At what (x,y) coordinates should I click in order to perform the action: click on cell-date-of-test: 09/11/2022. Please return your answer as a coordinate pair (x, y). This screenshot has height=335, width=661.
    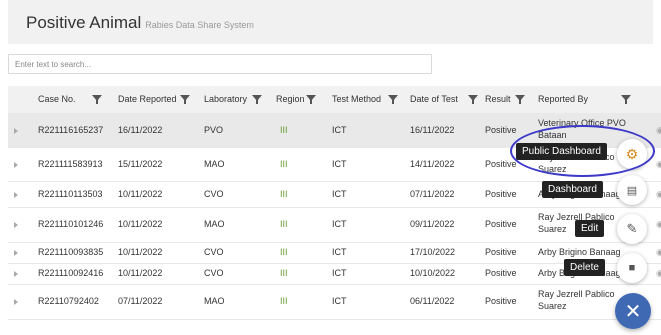
    Looking at the image, I should click on (432, 224).